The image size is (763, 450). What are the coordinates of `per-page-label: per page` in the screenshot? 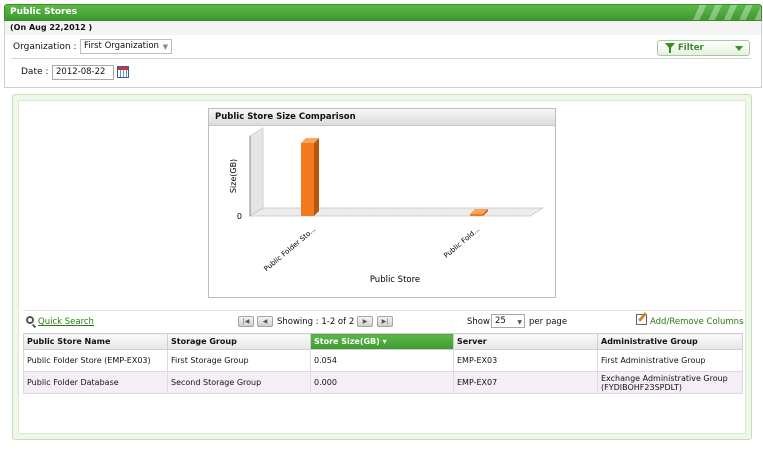 It's located at (548, 322).